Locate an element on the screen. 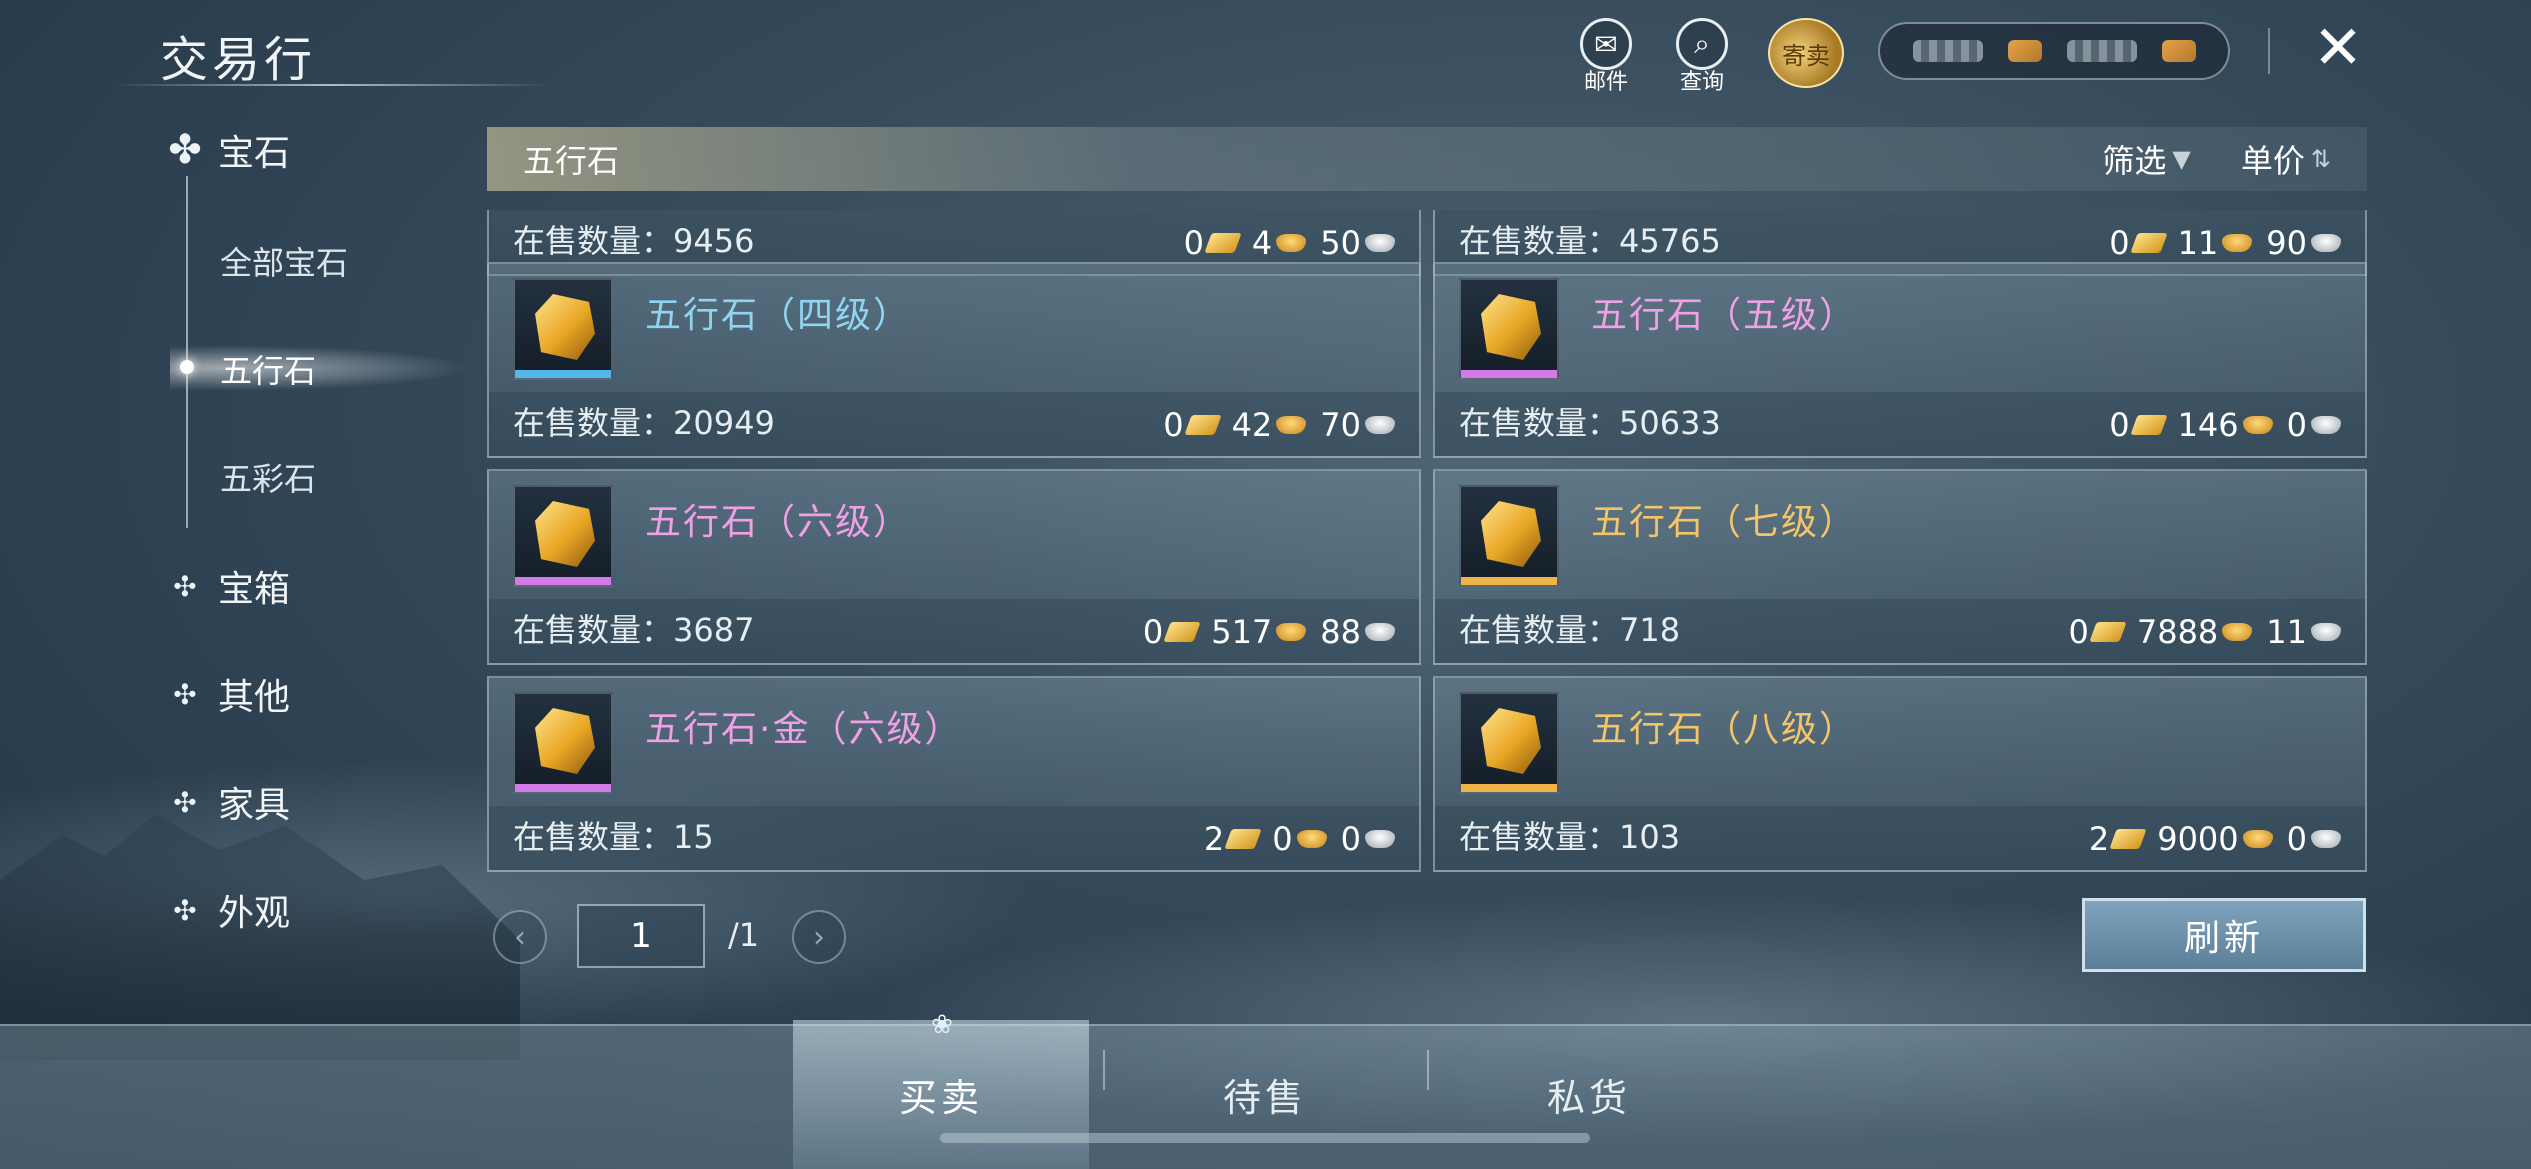  filter-label: 筛选 is located at coordinates (2134, 161).